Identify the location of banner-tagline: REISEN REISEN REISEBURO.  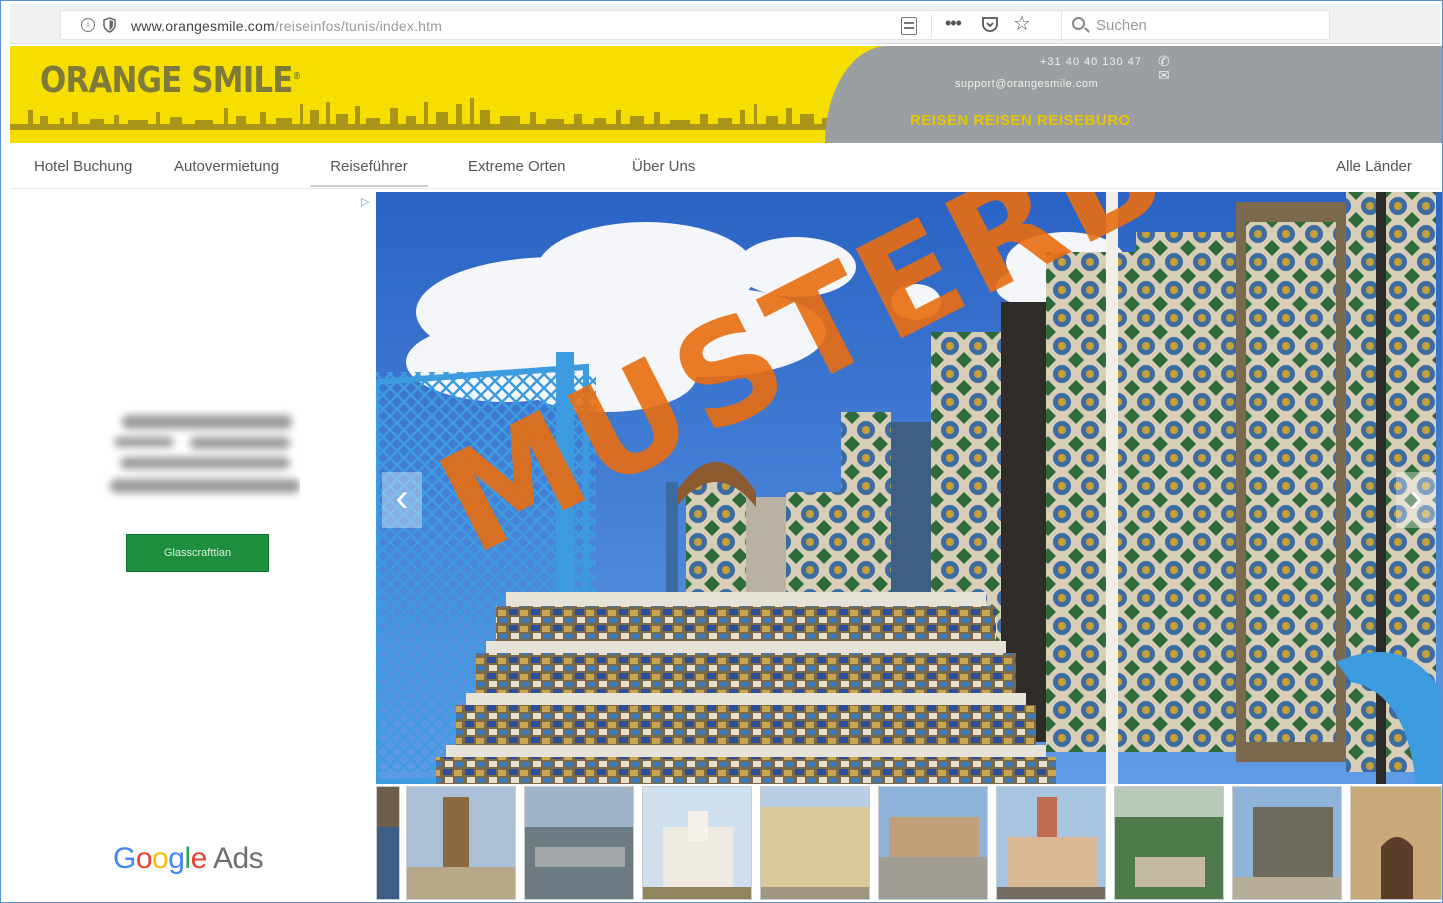
(1020, 120).